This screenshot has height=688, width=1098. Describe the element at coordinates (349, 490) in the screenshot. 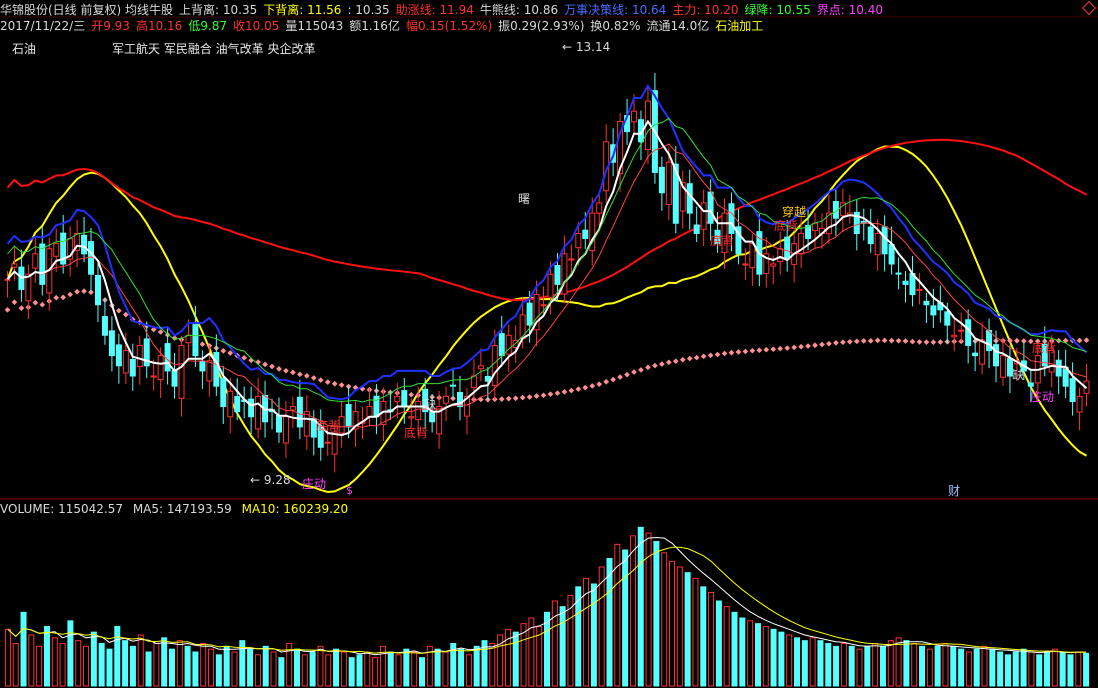

I see `dollar-marker: $` at that location.